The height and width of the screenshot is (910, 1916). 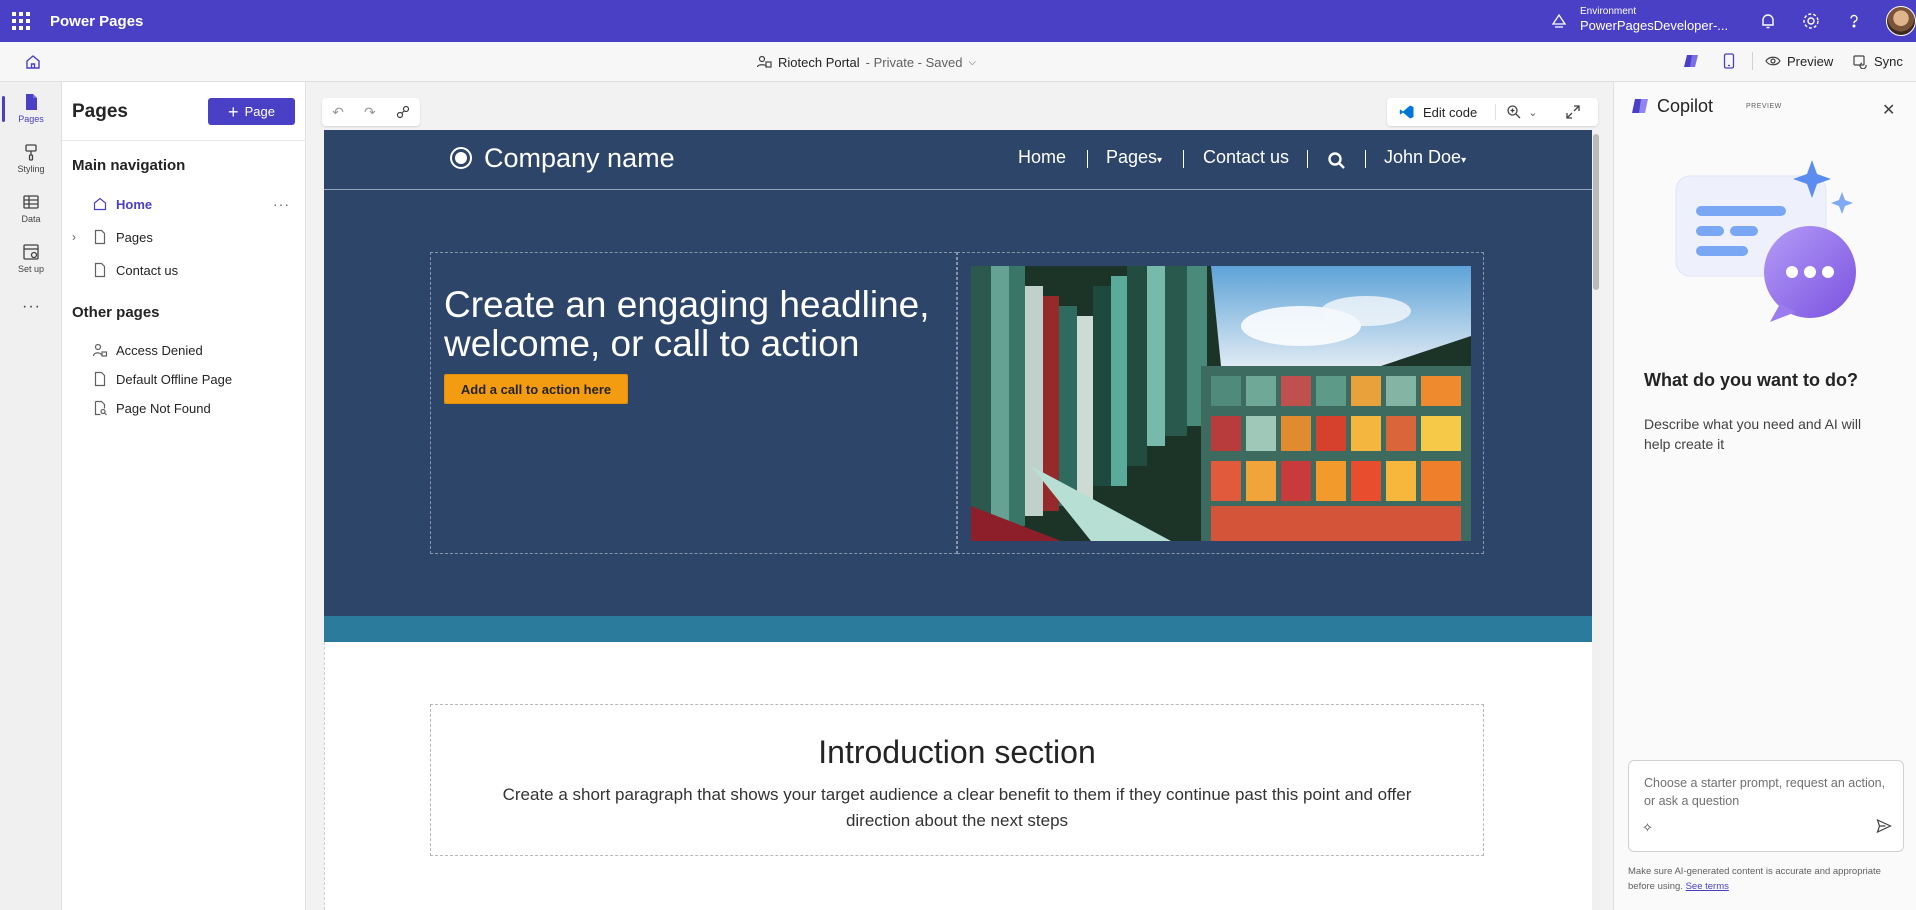 What do you see at coordinates (1492, 112) in the screenshot?
I see `canvas-toolbar: Edit code ⌄` at bounding box center [1492, 112].